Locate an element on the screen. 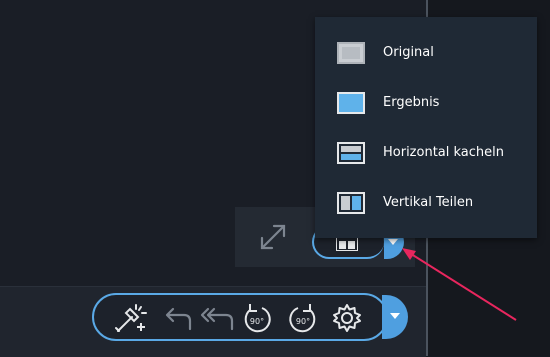  undo-icon is located at coordinates (178, 318).